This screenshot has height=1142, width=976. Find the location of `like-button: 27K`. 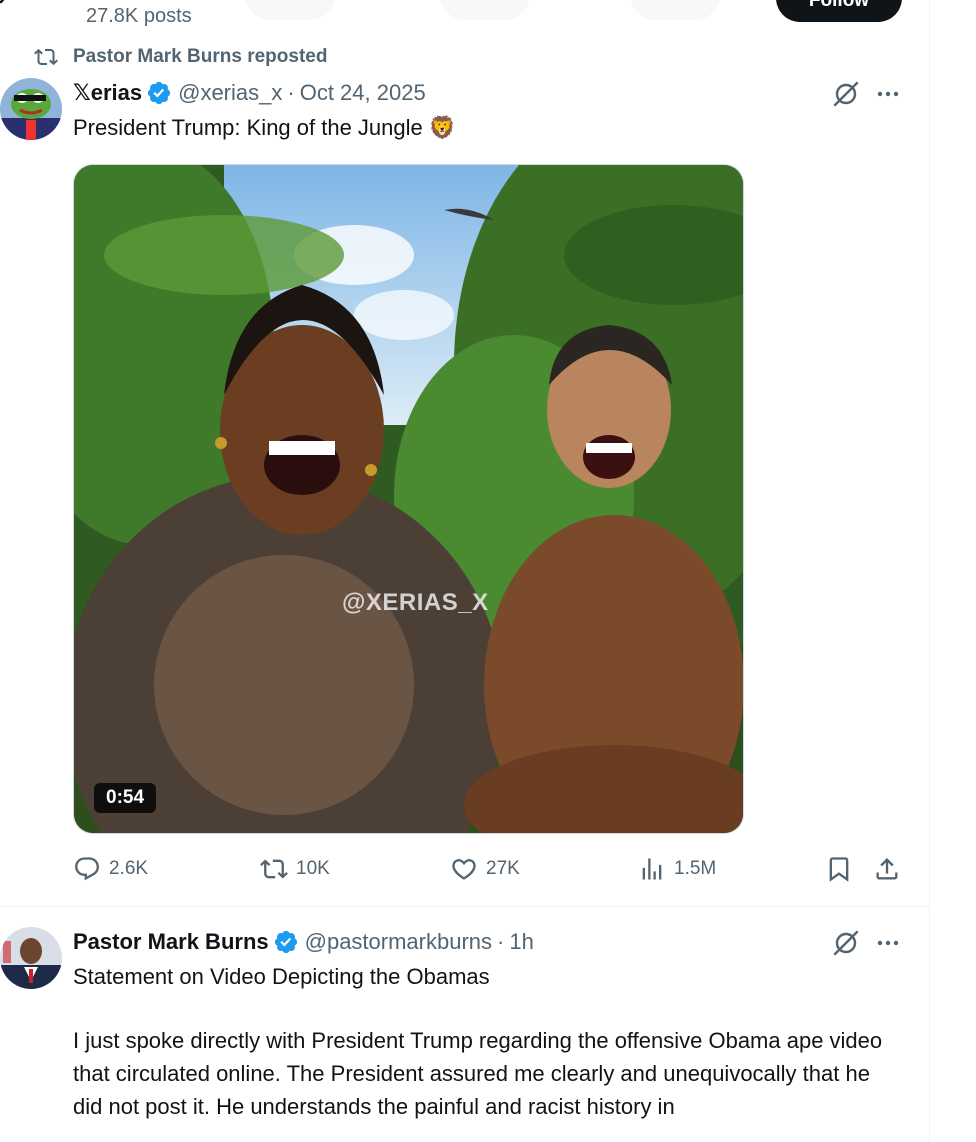

like-button: 27K is located at coordinates (485, 869).